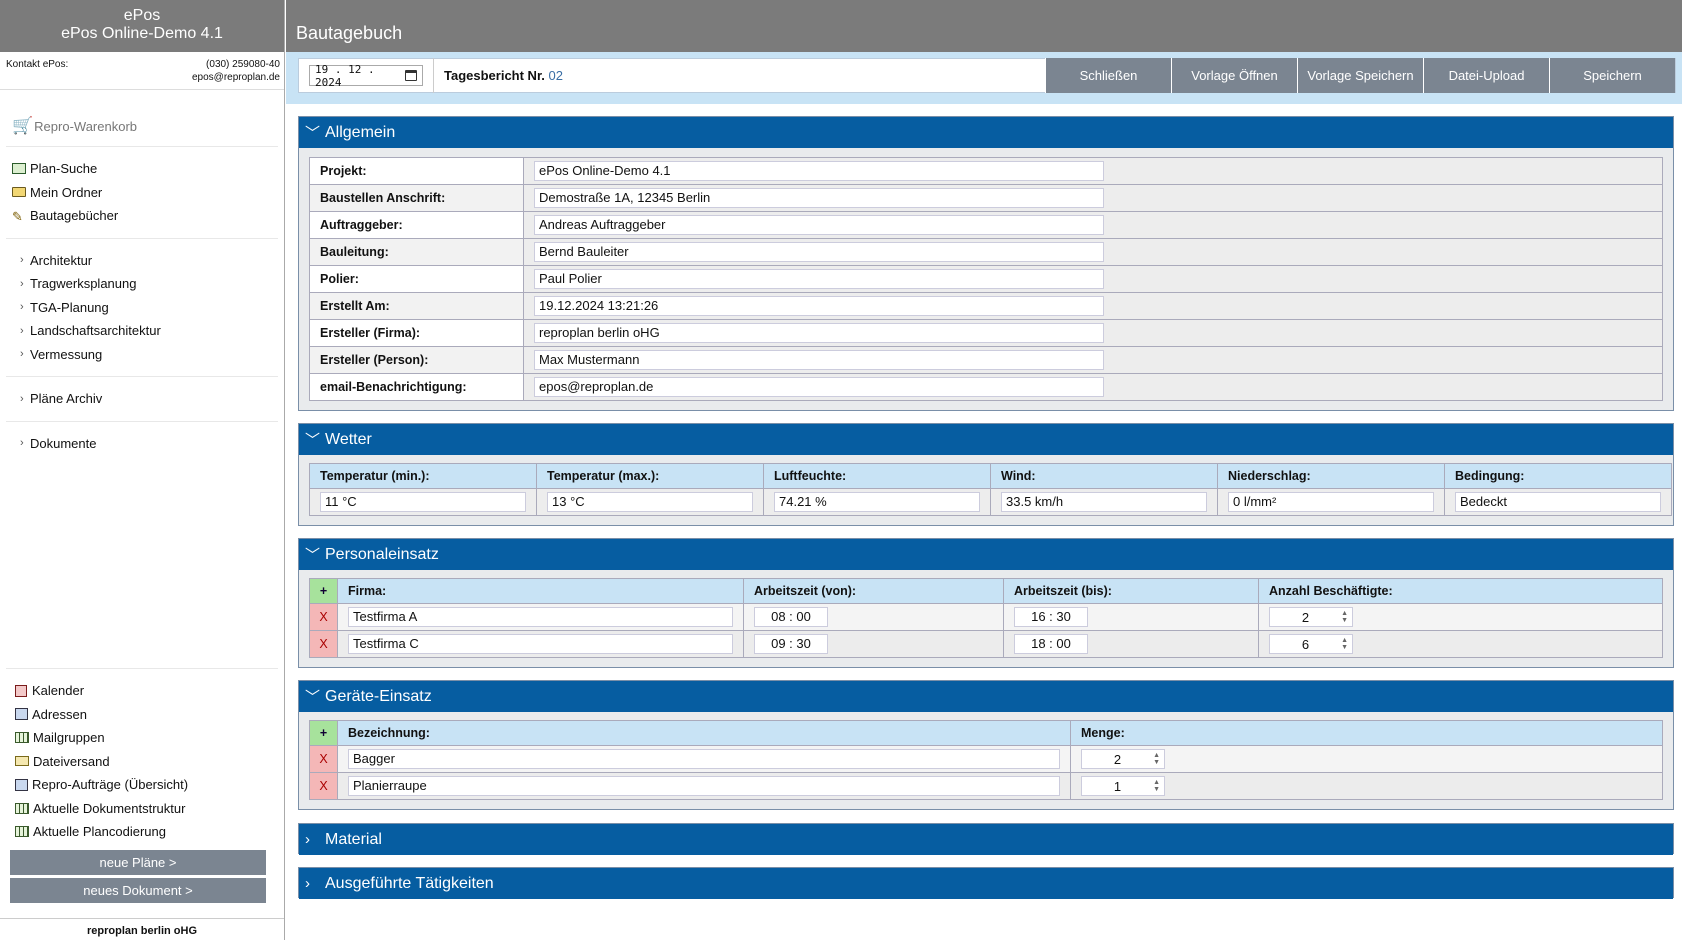  What do you see at coordinates (416, 225) in the screenshot?
I see `field-label: Auftraggeber:` at bounding box center [416, 225].